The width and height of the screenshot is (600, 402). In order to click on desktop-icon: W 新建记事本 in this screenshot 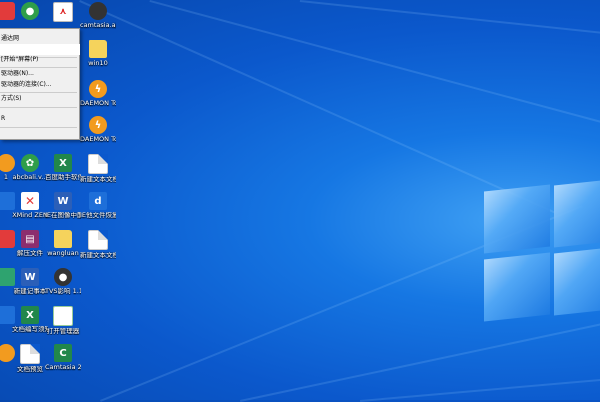, I will do `click(30, 281)`.